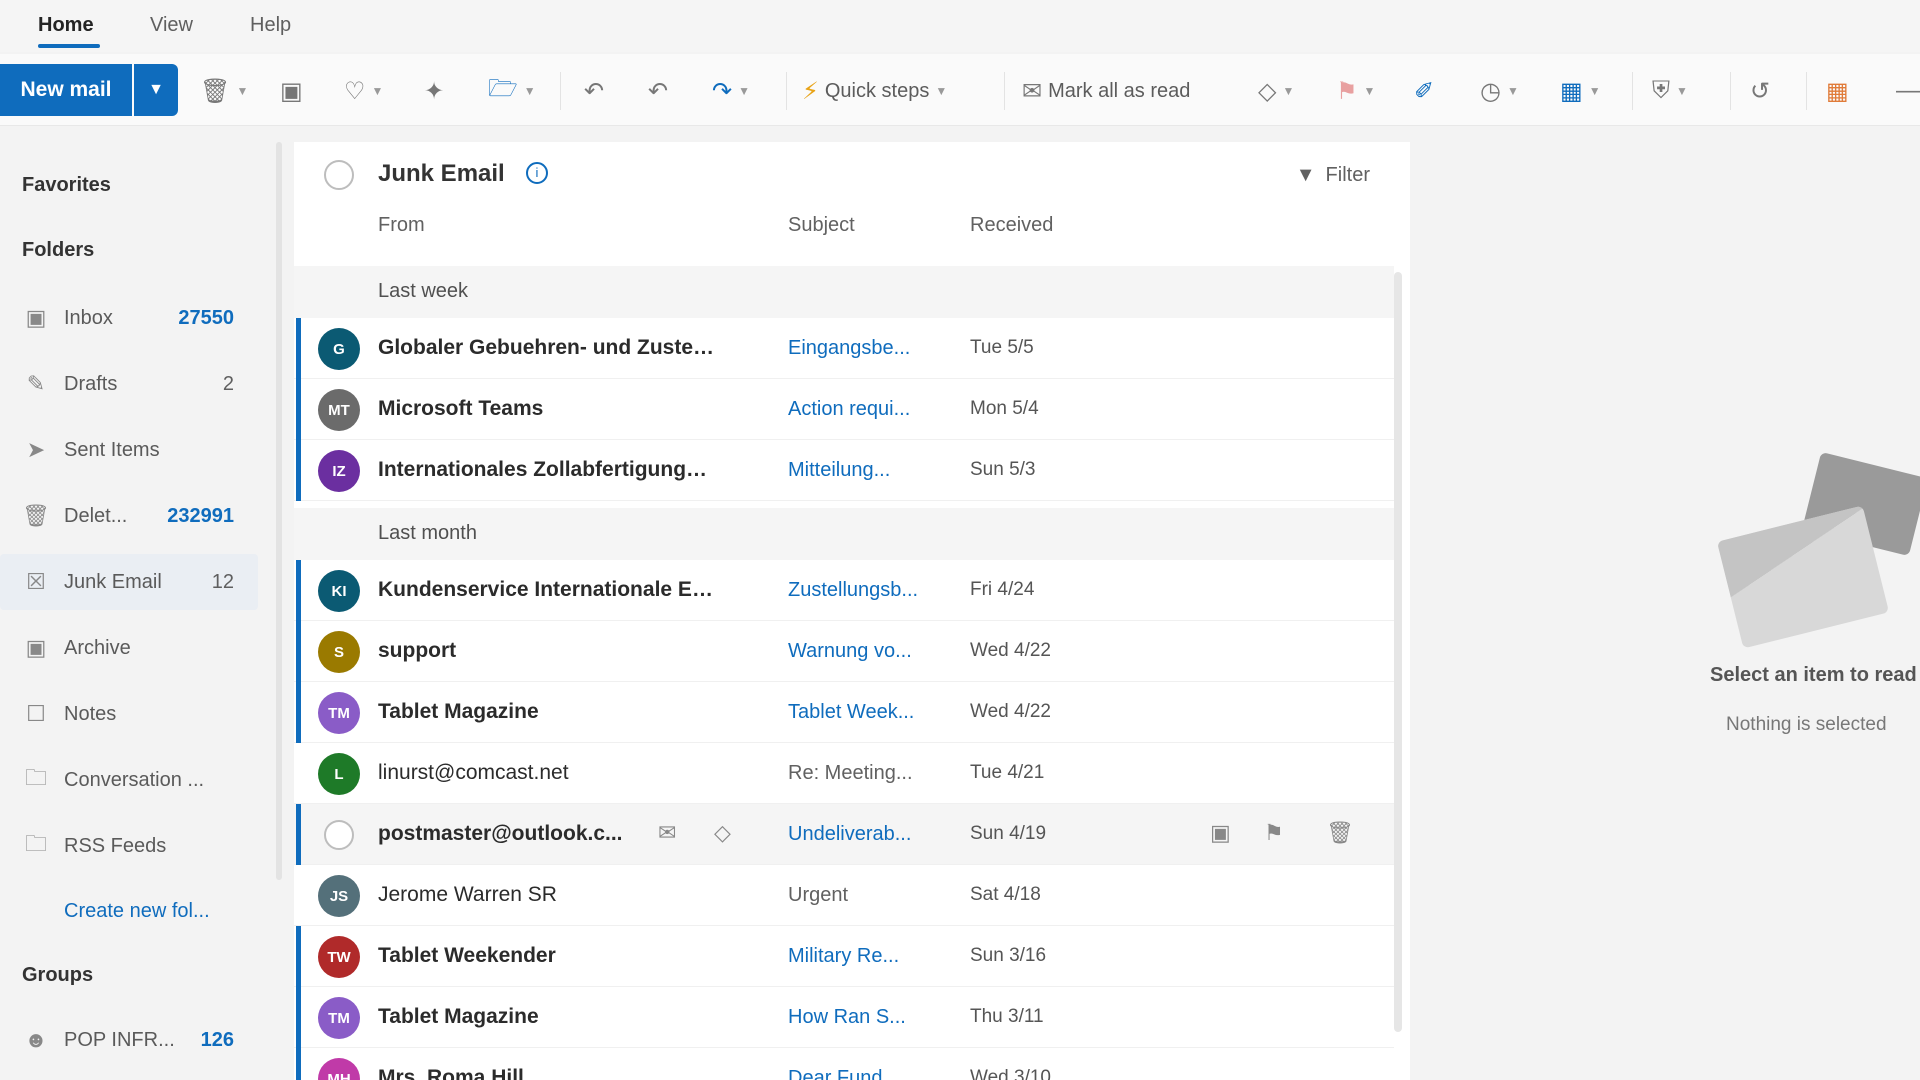 The height and width of the screenshot is (1080, 1920). I want to click on snooze-button: ◷ ▼, so click(1499, 91).